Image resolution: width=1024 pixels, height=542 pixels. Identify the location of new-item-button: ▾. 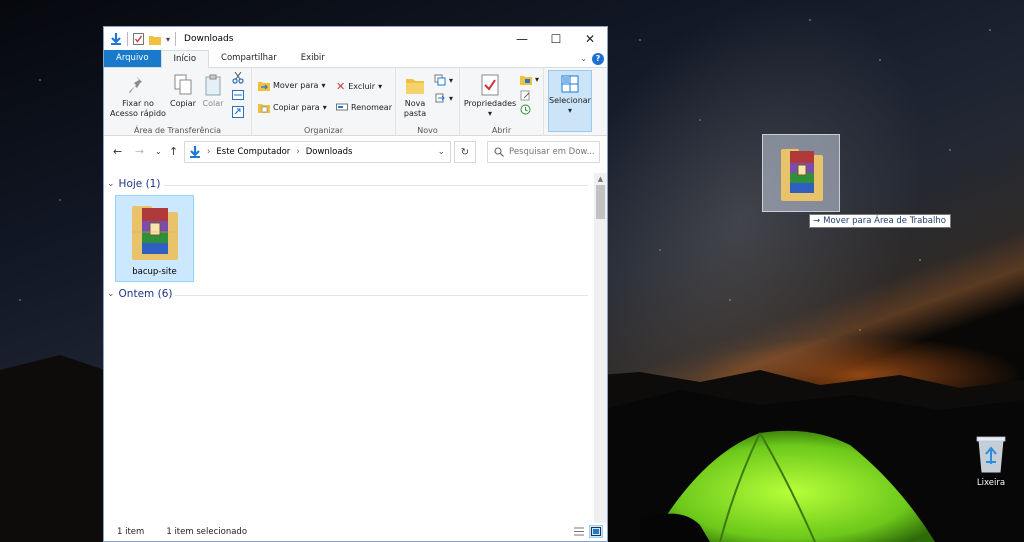
(443, 80).